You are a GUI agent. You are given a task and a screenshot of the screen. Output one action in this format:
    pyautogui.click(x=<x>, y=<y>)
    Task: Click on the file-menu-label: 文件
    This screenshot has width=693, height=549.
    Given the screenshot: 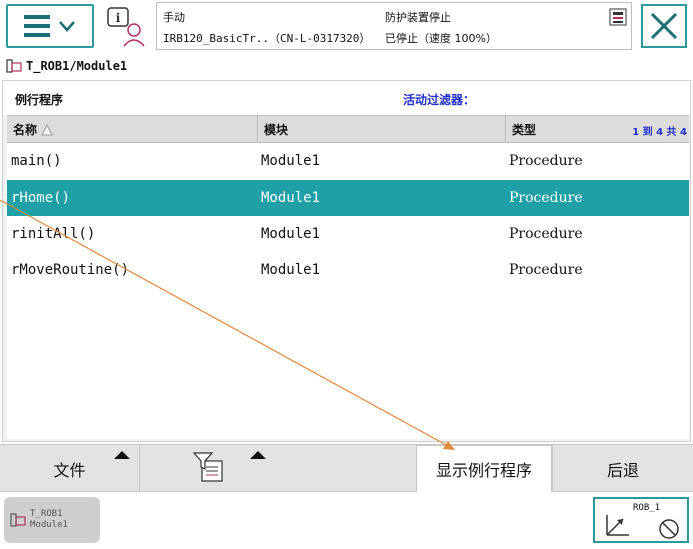 What is the action you would take?
    pyautogui.click(x=69, y=470)
    